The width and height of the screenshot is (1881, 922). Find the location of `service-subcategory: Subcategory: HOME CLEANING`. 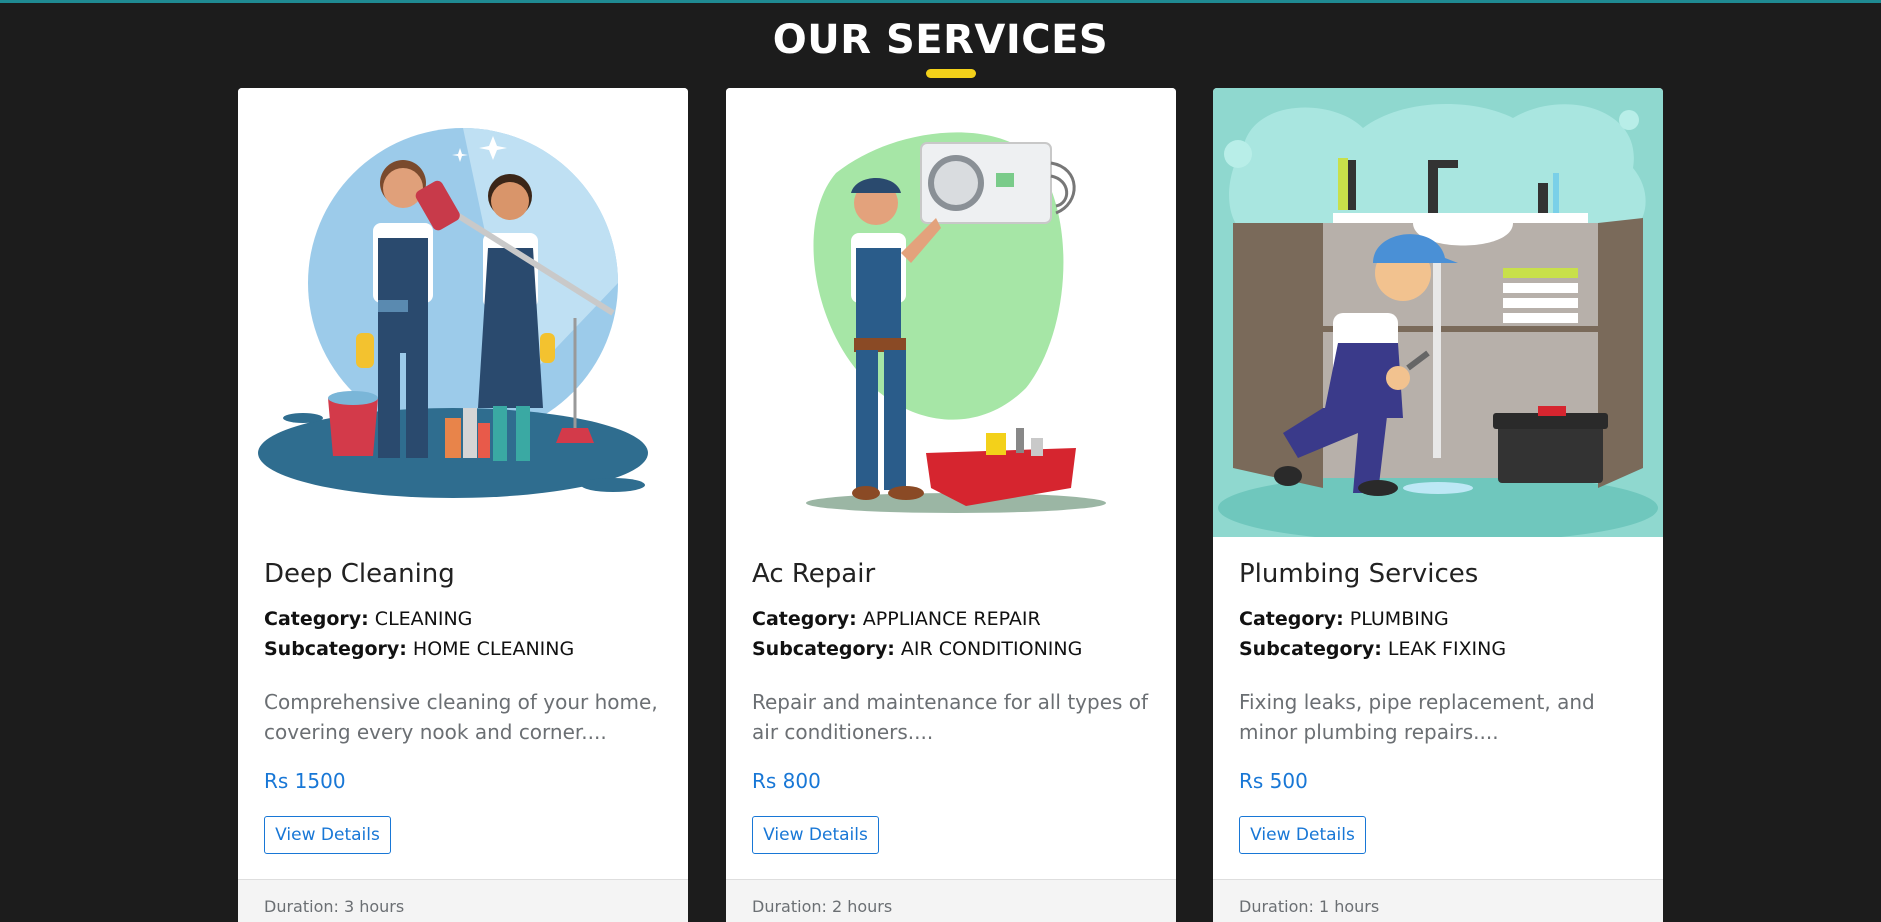

service-subcategory: Subcategory: HOME CLEANING is located at coordinates (419, 649).